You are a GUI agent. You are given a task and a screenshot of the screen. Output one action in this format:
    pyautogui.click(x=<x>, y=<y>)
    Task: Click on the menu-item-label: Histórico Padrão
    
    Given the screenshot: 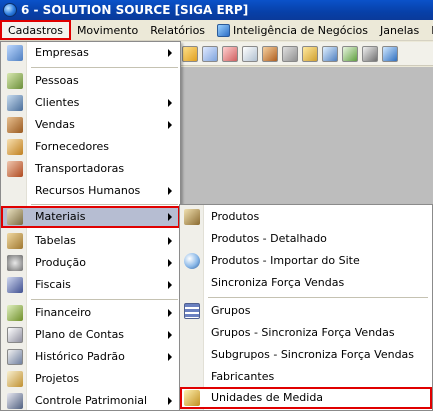 What is the action you would take?
    pyautogui.click(x=80, y=356)
    